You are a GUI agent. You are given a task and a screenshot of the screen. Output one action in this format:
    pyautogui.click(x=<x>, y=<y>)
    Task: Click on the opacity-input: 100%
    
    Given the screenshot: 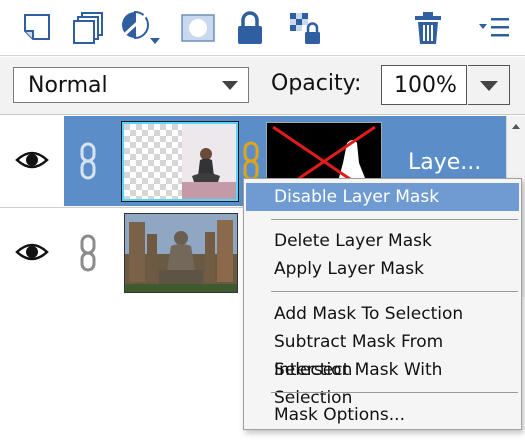 What is the action you would take?
    pyautogui.click(x=424, y=85)
    